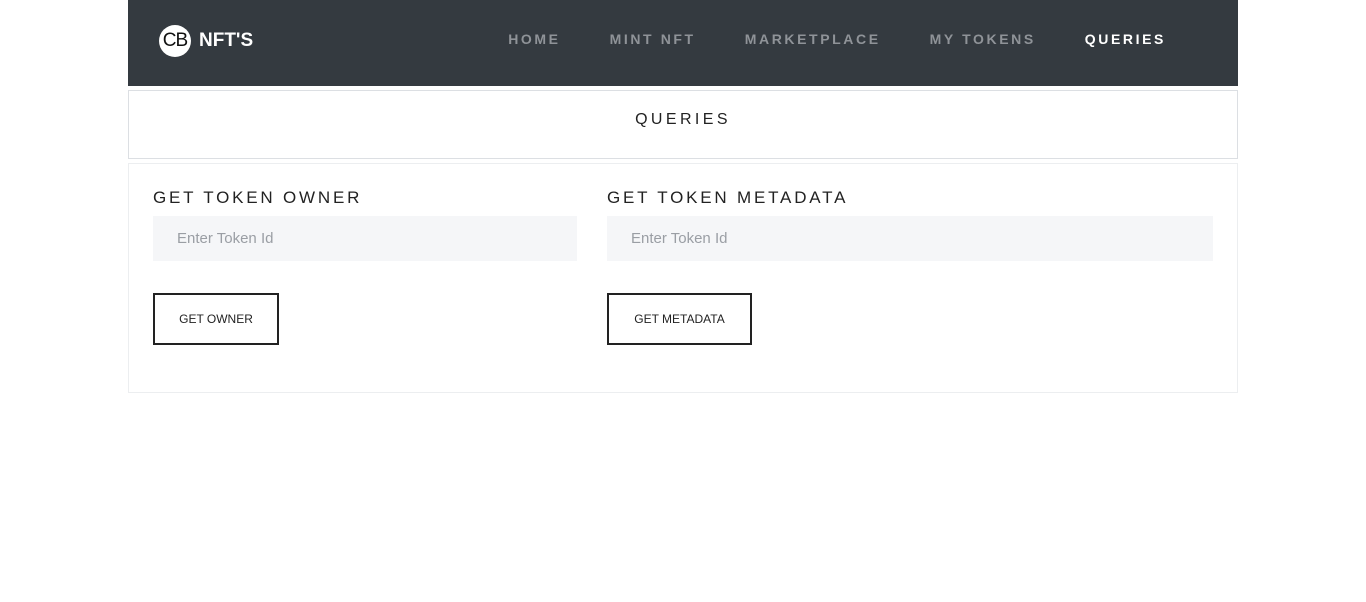  Describe the element at coordinates (365, 266) in the screenshot. I see `owner-query-section: GET TOKEN OWNER GET OWNER` at that location.